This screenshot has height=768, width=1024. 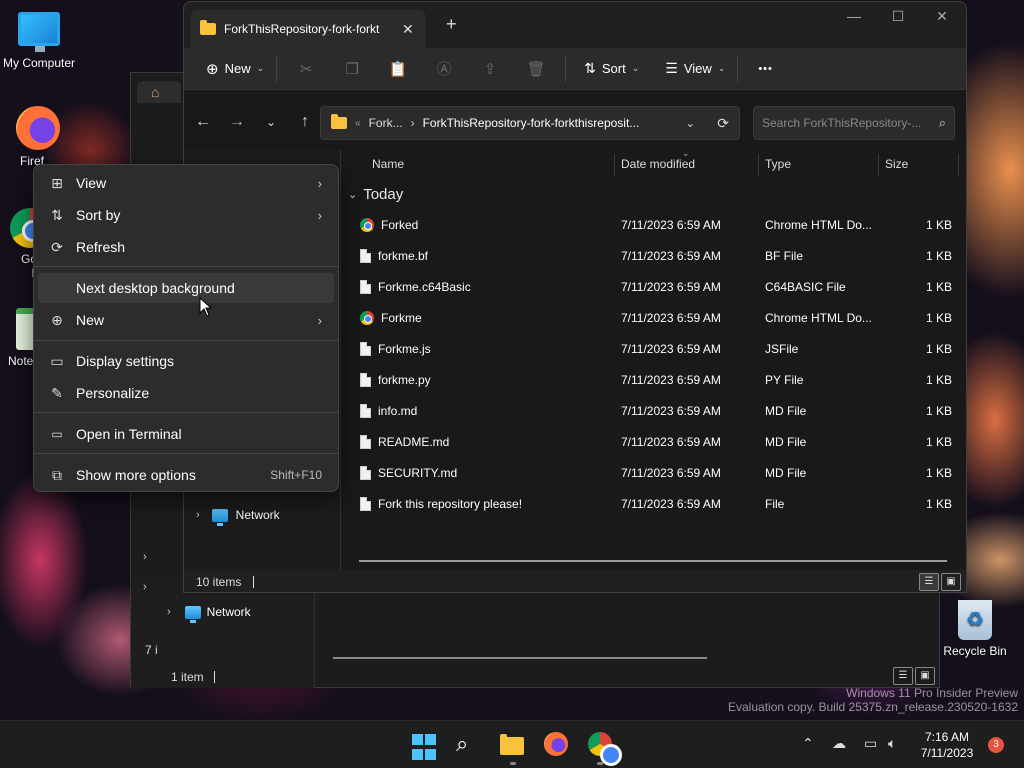 I want to click on chrome-taskbar-button, so click(x=605, y=749).